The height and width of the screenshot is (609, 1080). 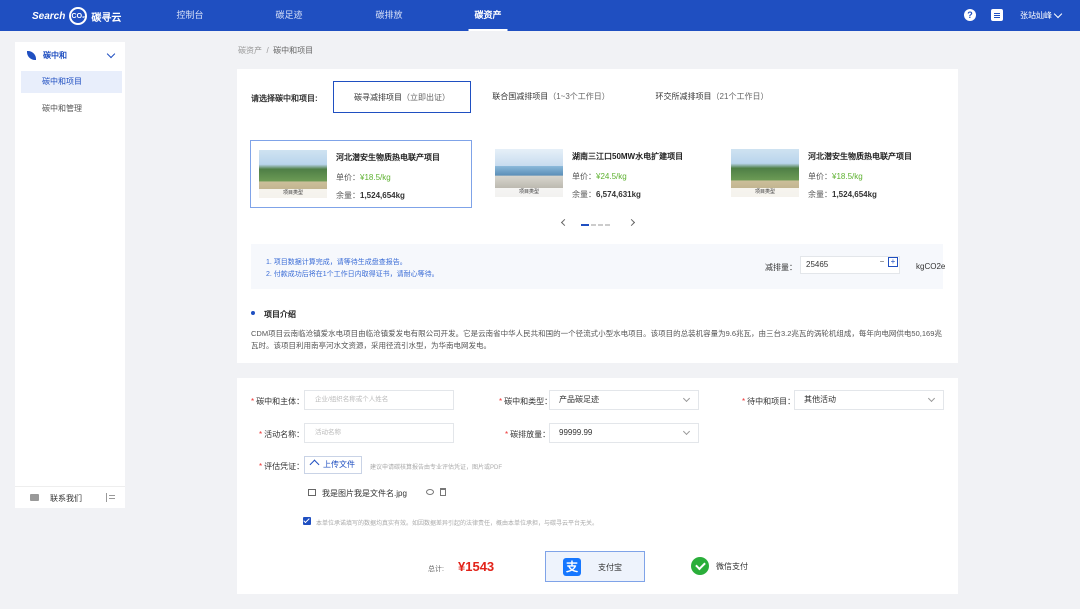 I want to click on quantity-minus-button: −, so click(x=882, y=262).